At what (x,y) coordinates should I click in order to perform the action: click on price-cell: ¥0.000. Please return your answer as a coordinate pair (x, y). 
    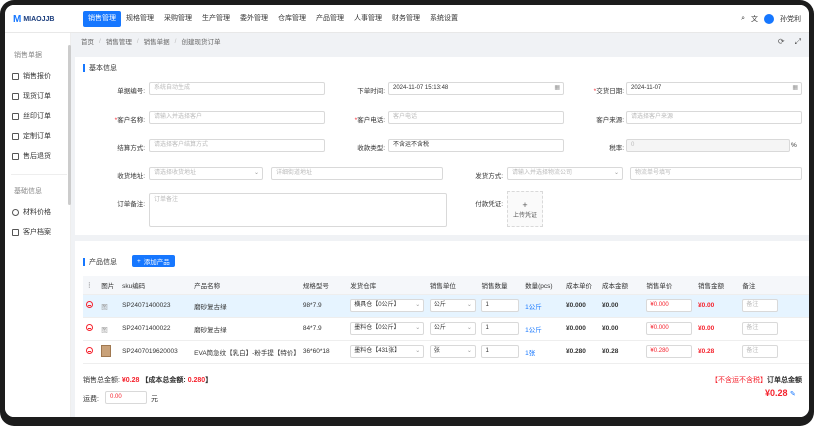
    Looking at the image, I should click on (669, 306).